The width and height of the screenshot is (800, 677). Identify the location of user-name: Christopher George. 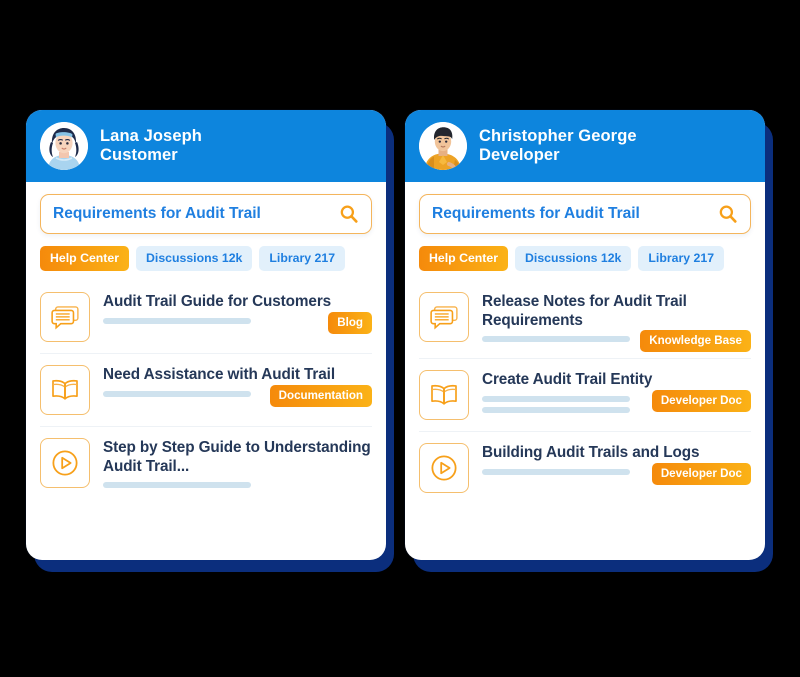
(558, 136).